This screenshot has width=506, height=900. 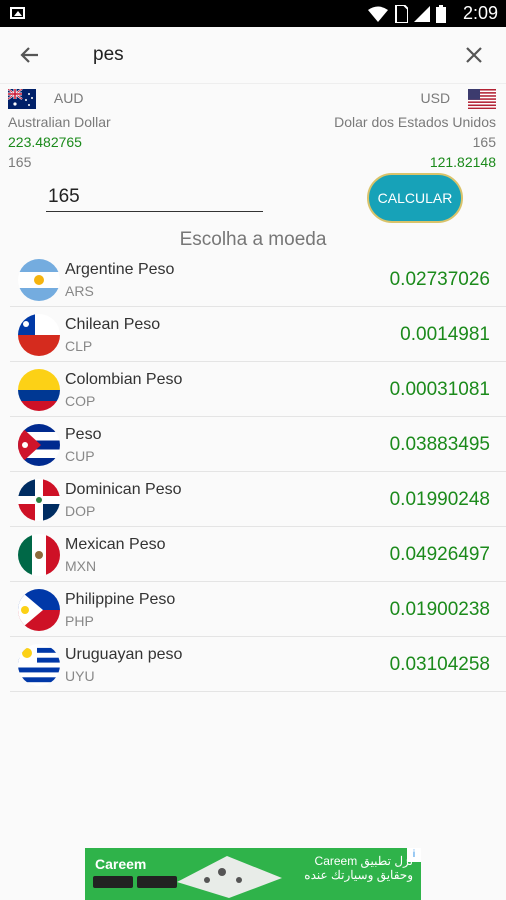 I want to click on app-store-badge, so click(x=113, y=882).